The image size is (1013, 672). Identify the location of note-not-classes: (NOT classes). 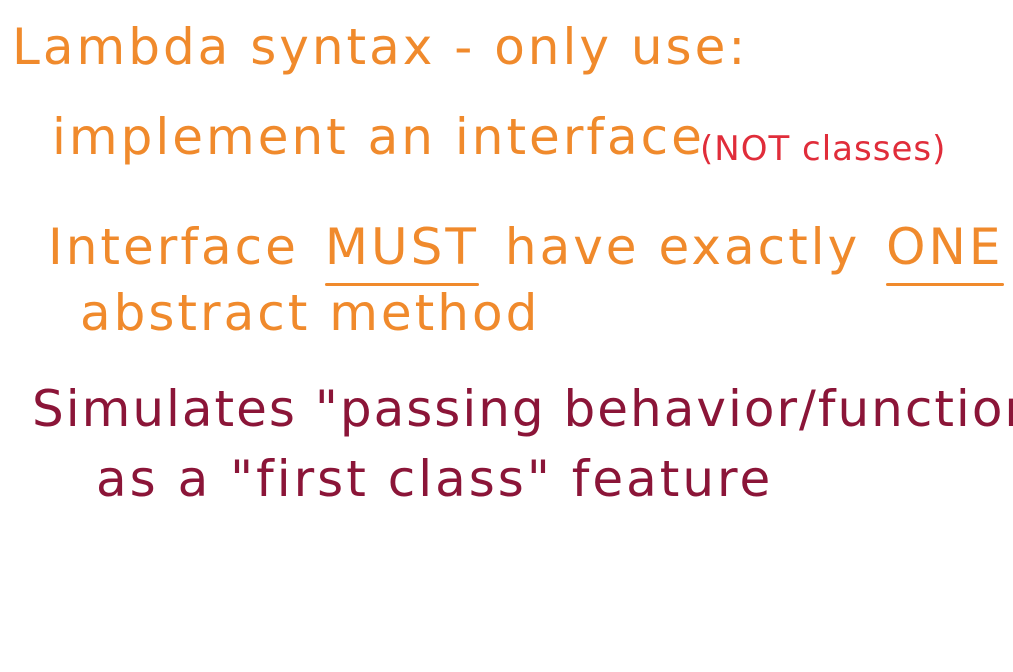
(823, 149).